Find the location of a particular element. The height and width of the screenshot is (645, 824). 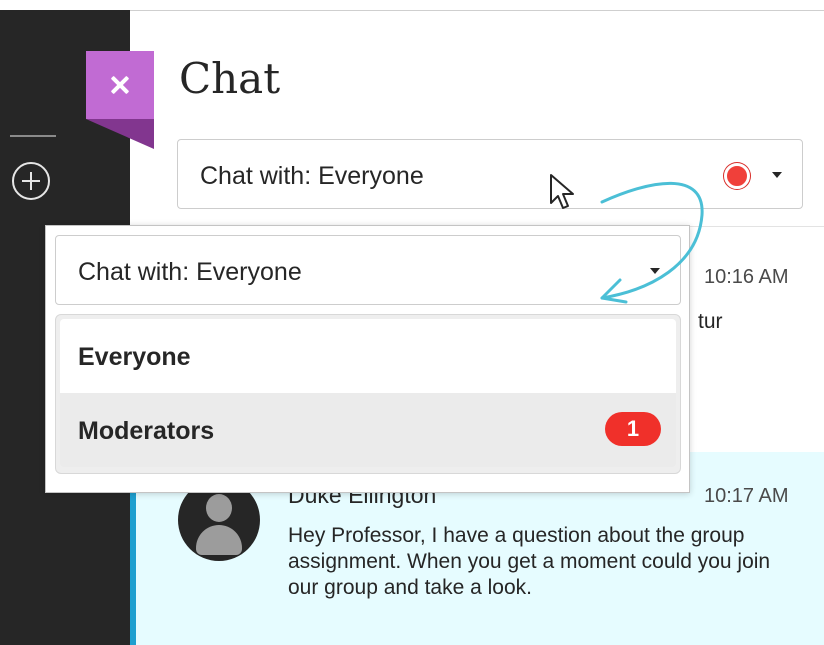

close-panel-button is located at coordinates (120, 100).